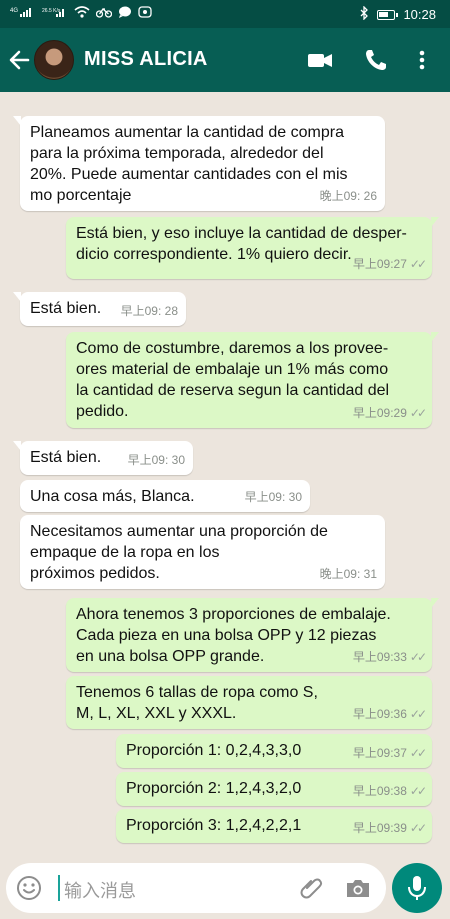 This screenshot has height=919, width=450. What do you see at coordinates (320, 60) in the screenshot?
I see `video-call-icon` at bounding box center [320, 60].